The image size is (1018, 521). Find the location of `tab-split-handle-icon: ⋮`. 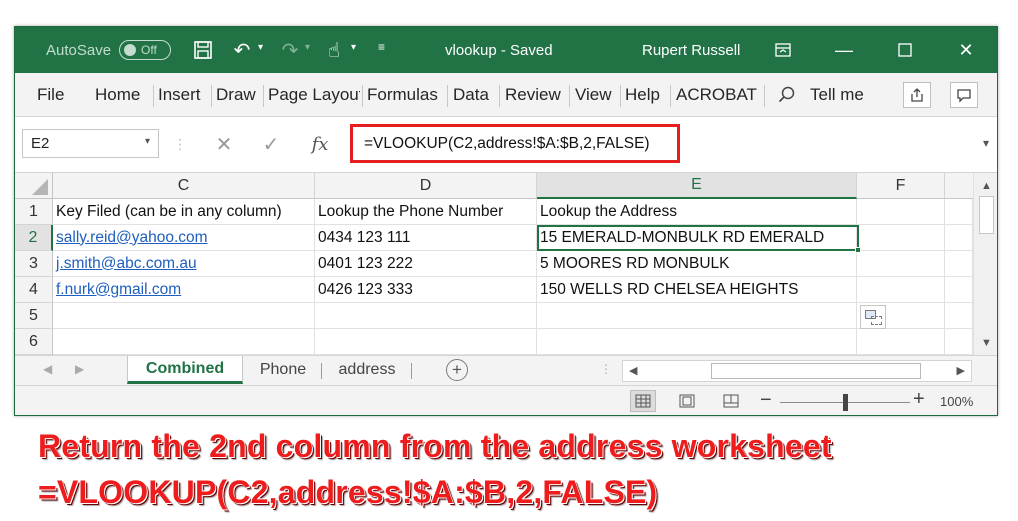

tab-split-handle-icon: ⋮ is located at coordinates (606, 369).